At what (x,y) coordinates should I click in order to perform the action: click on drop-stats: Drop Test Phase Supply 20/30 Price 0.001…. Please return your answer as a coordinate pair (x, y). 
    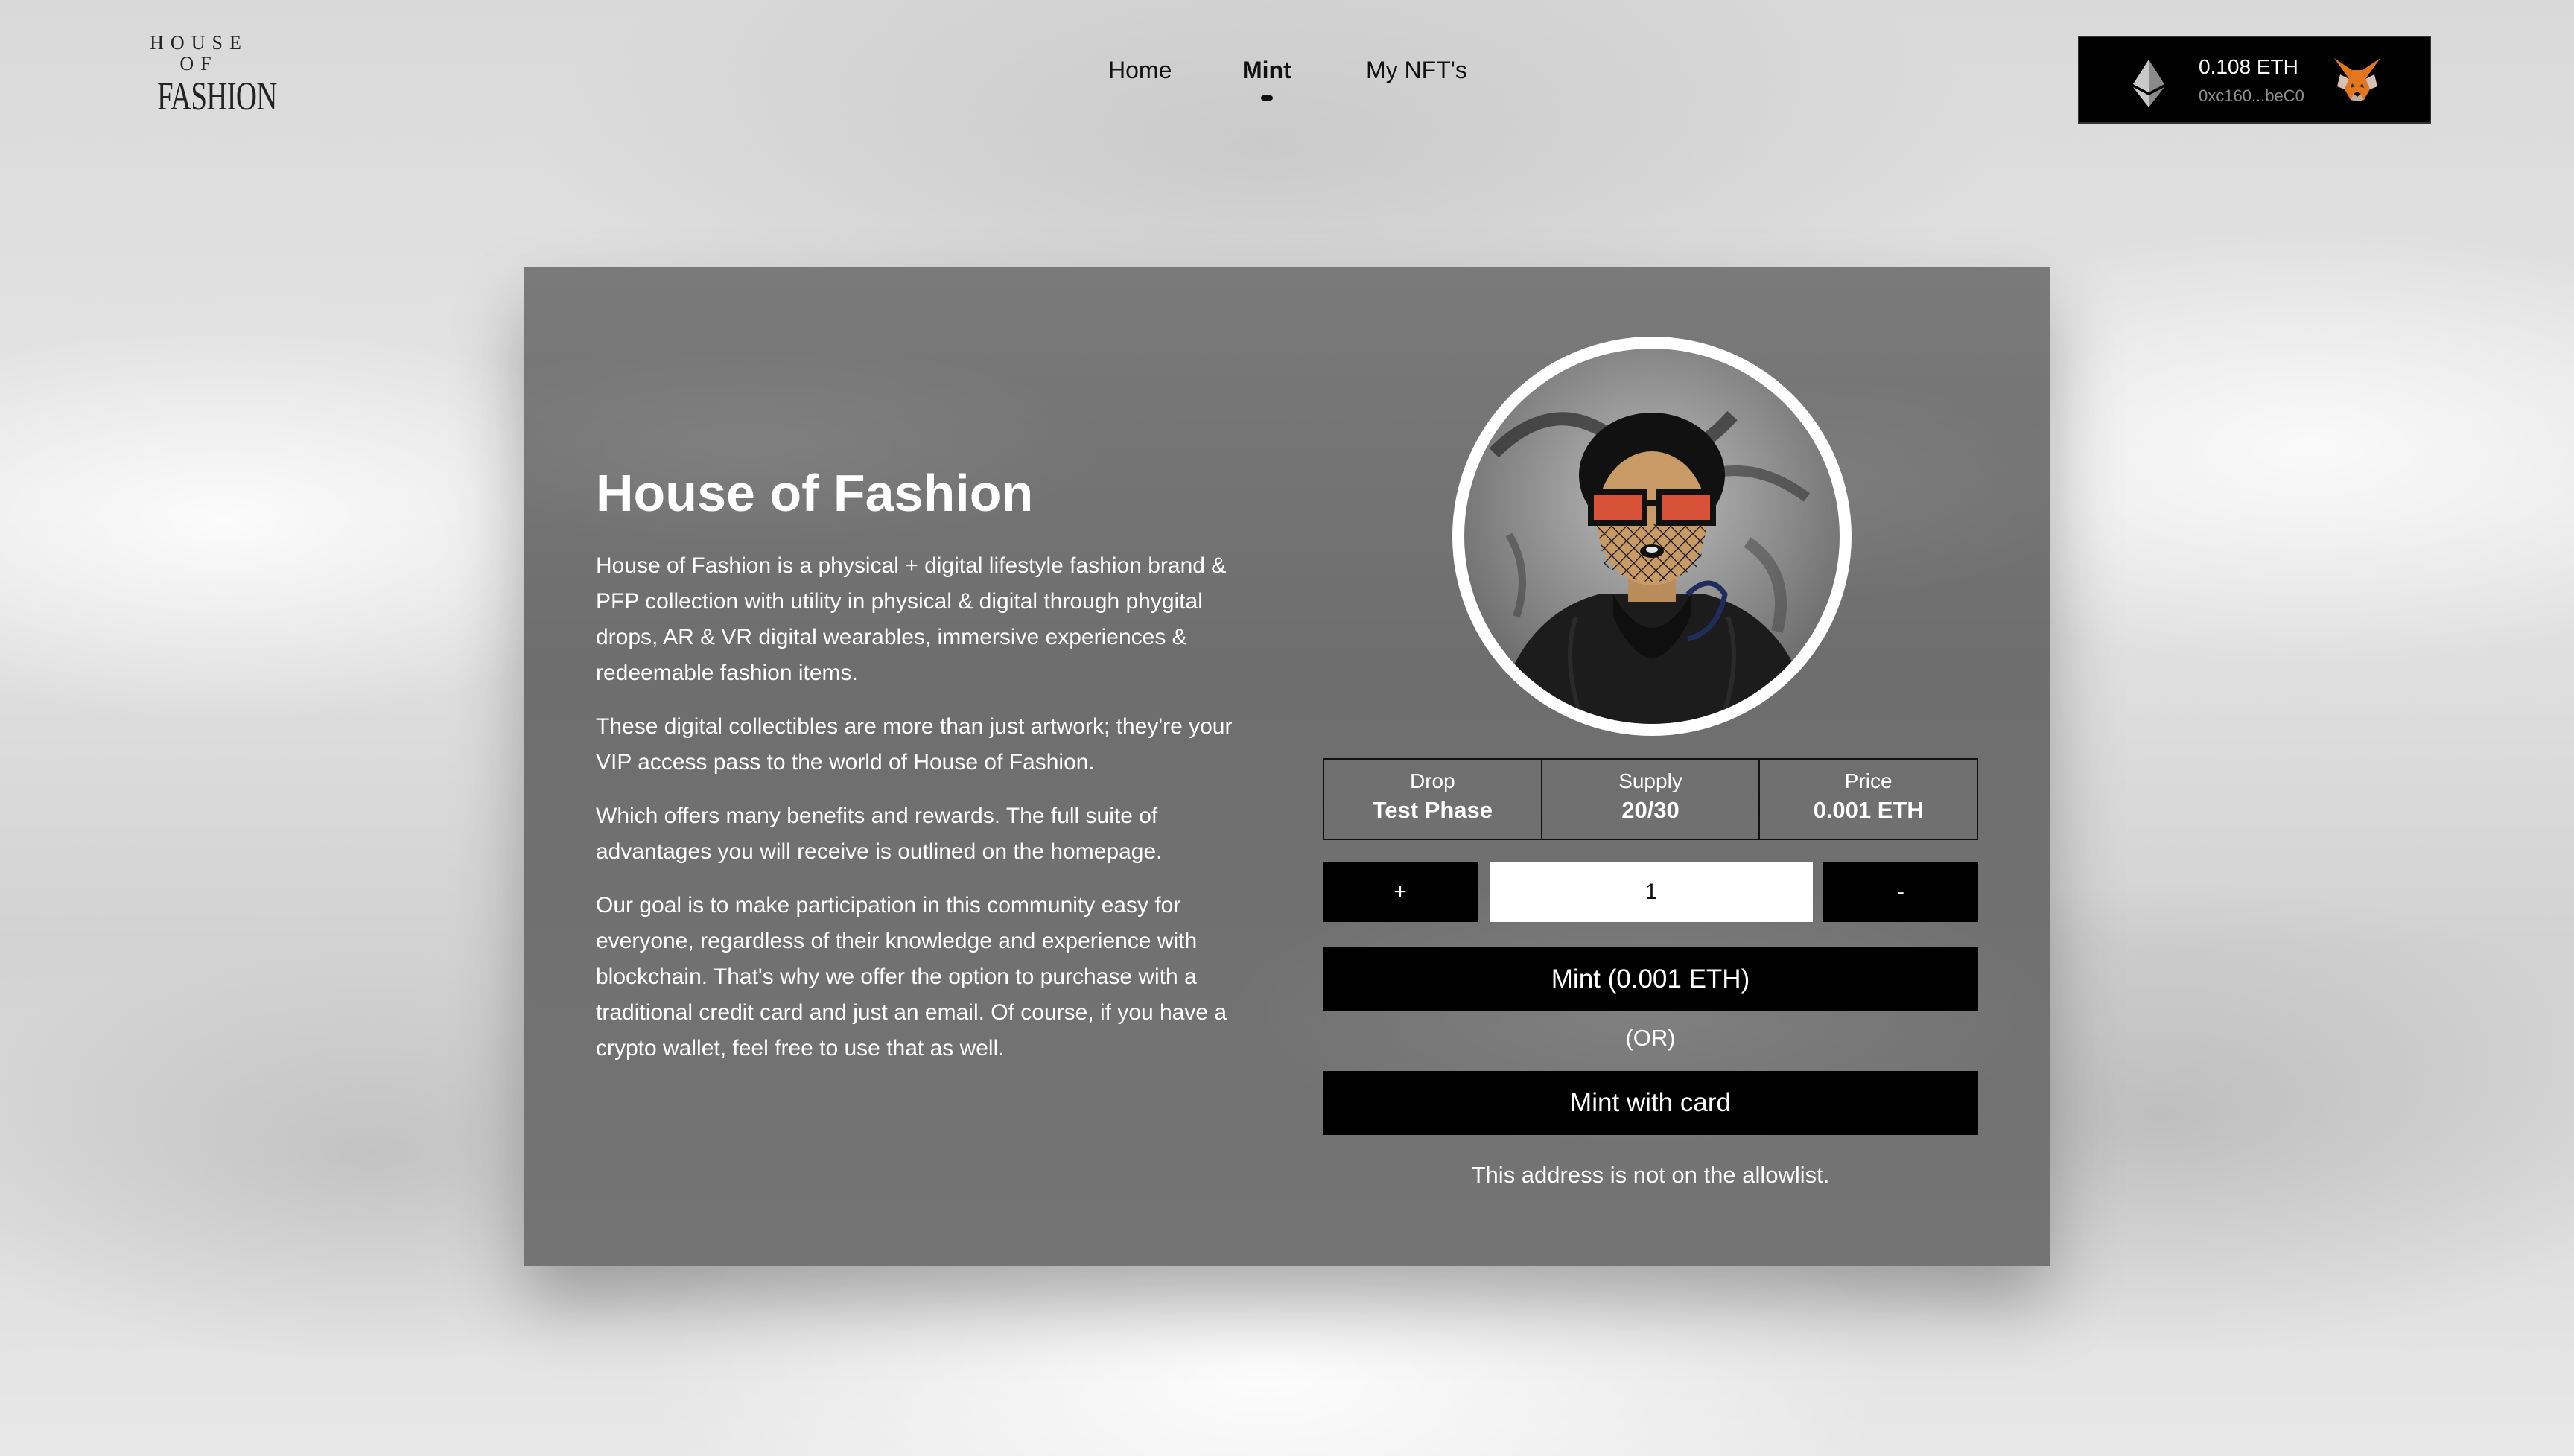
    Looking at the image, I should click on (1650, 799).